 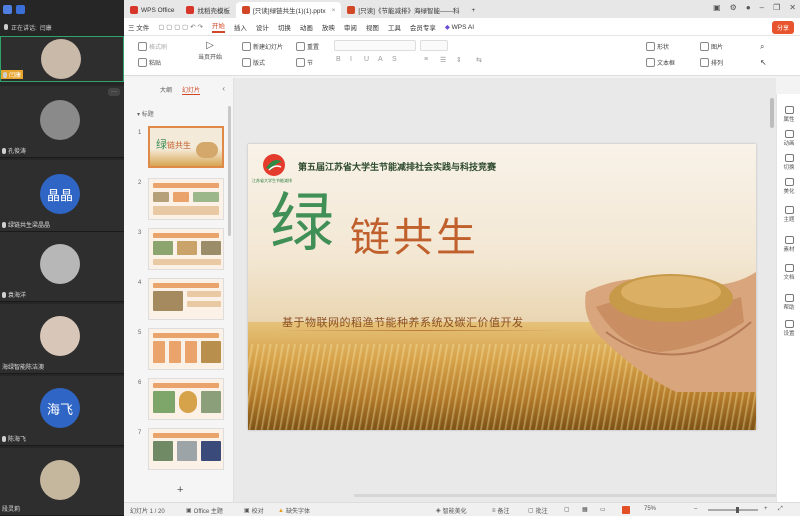 What do you see at coordinates (695, 509) in the screenshot?
I see `zoom-out-icon: –` at bounding box center [695, 509].